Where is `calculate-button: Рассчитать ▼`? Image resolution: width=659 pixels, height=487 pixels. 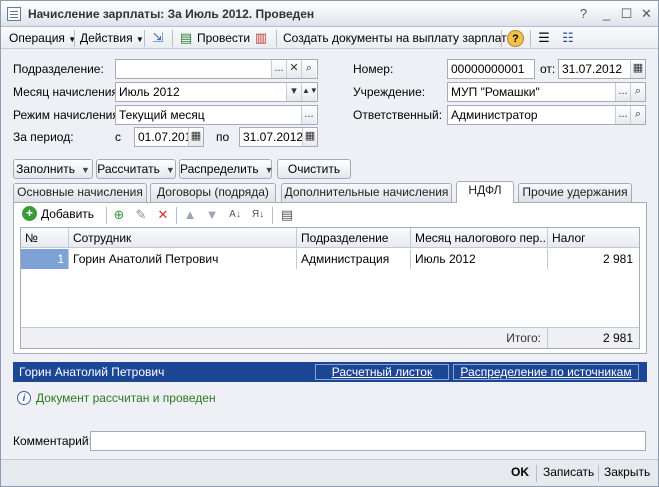
calculate-button: Рассчитать ▼ is located at coordinates (136, 169).